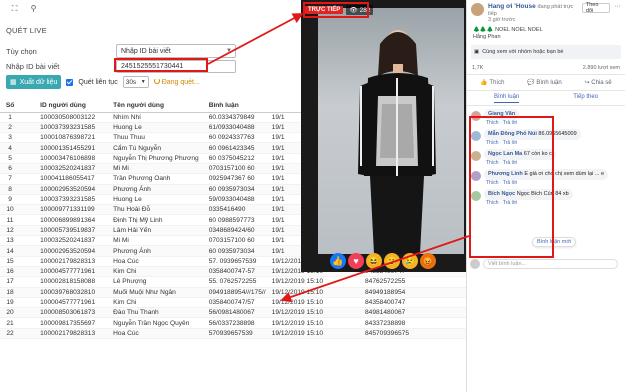  What do you see at coordinates (146, 51) in the screenshot?
I see `type-select-value: Nhập ID bài viết` at bounding box center [146, 51].